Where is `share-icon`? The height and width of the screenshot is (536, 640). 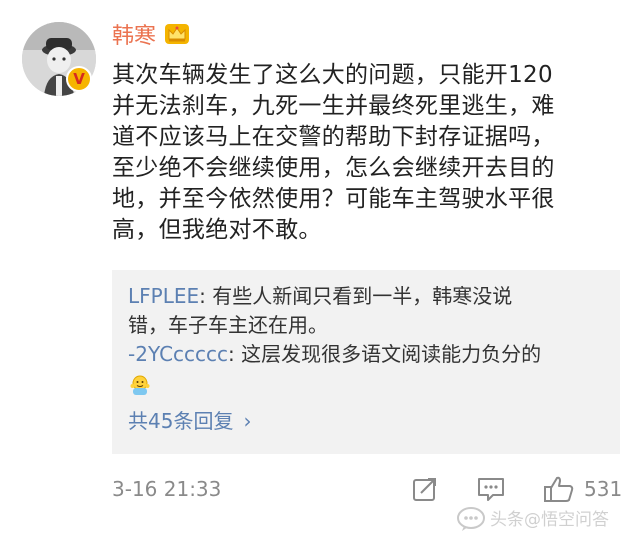 share-icon is located at coordinates (425, 489).